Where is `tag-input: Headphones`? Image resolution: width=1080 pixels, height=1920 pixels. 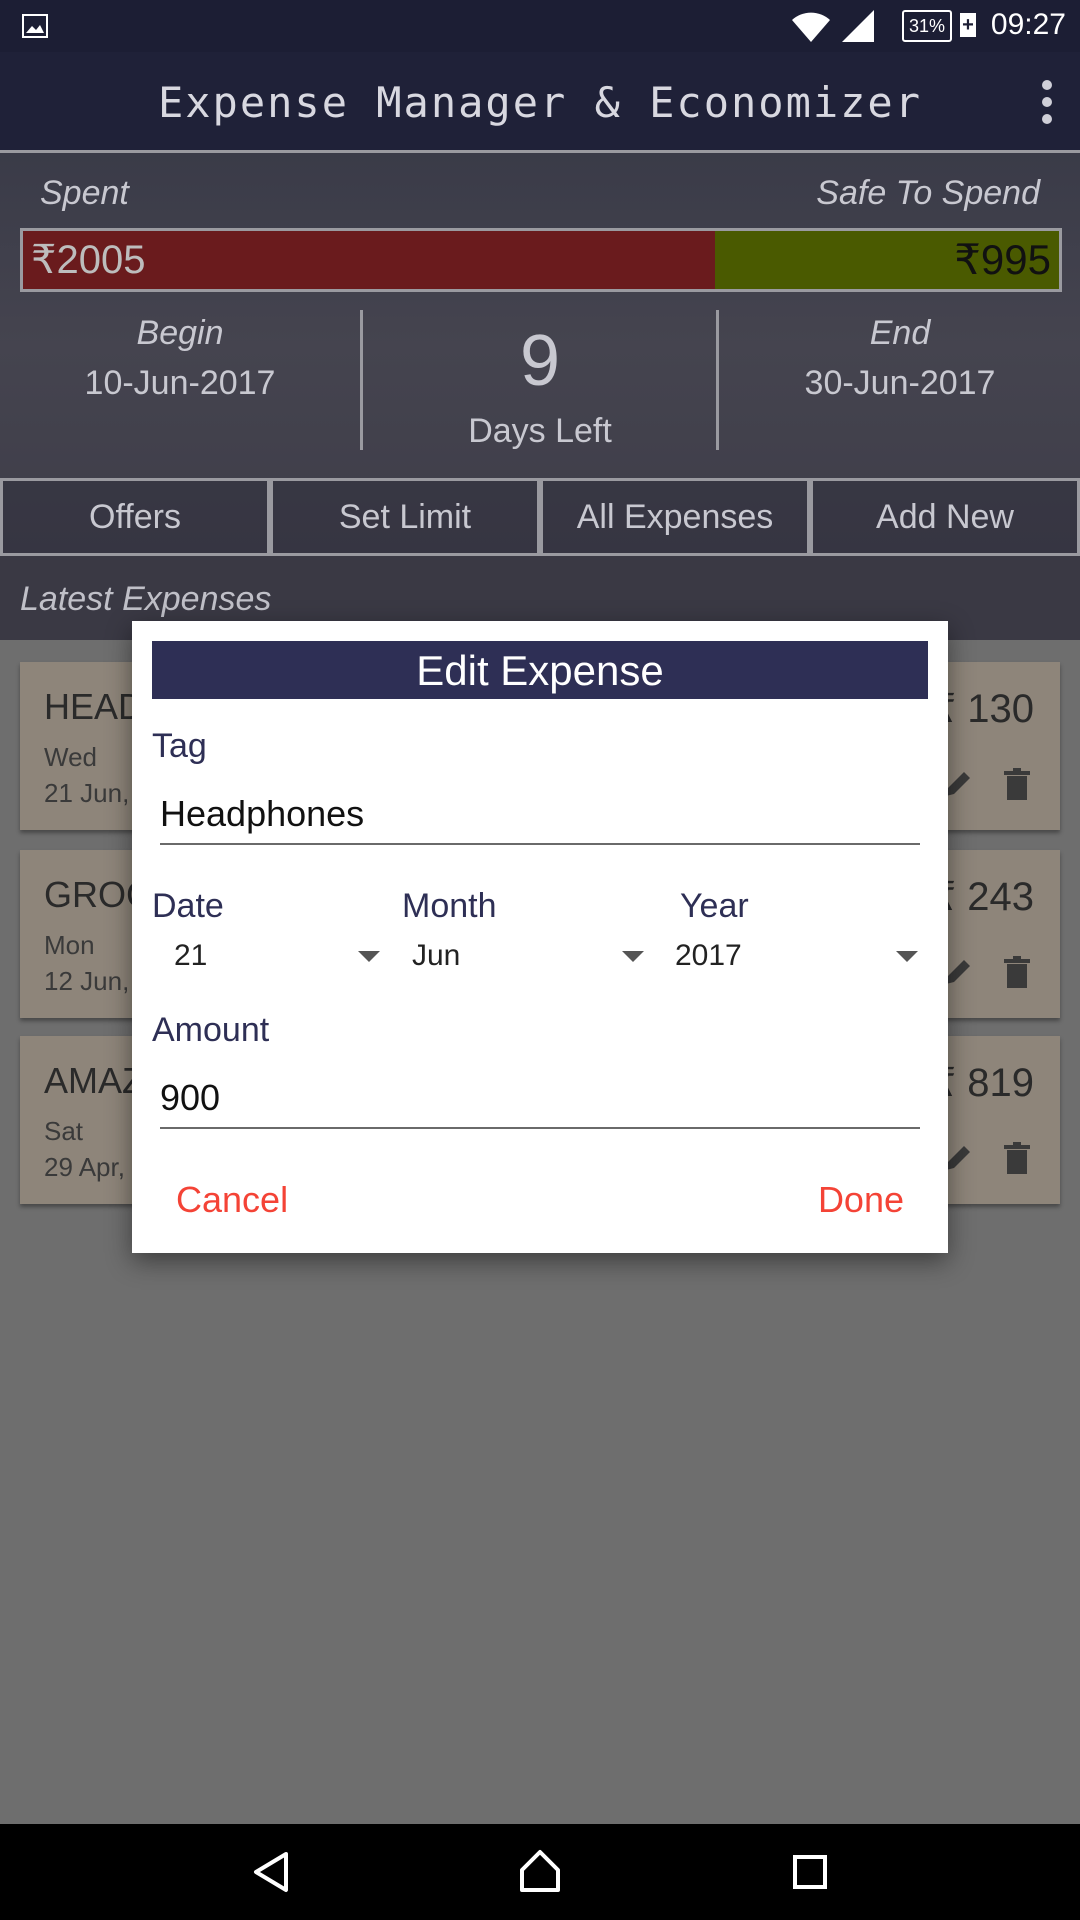
tag-input: Headphones is located at coordinates (540, 819).